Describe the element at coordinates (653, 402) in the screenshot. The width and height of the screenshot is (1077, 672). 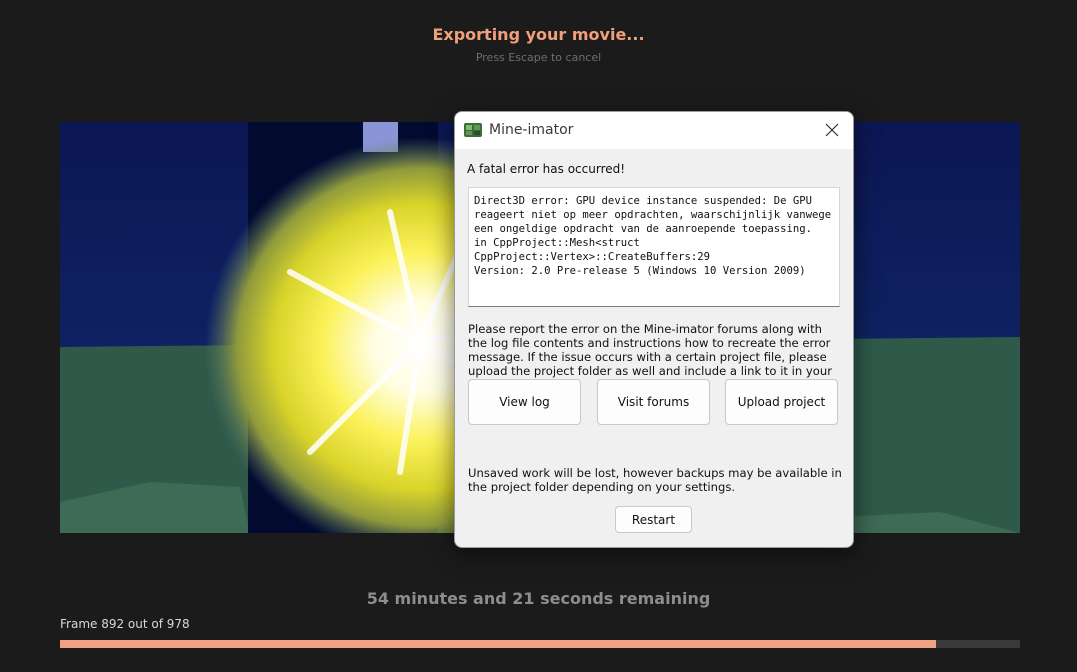
I see `visit-forums-button: Visit forums` at that location.